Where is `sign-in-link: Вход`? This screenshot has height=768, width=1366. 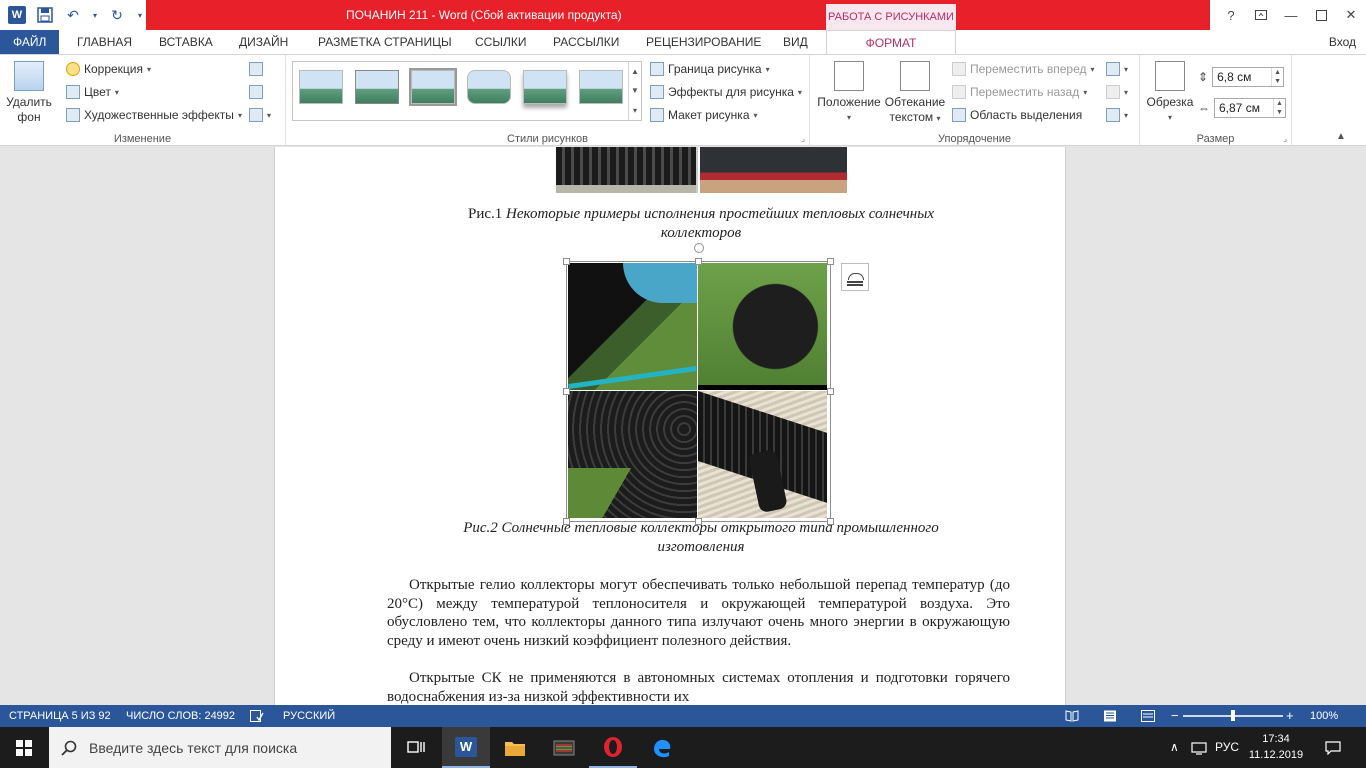 sign-in-link: Вход is located at coordinates (1342, 42).